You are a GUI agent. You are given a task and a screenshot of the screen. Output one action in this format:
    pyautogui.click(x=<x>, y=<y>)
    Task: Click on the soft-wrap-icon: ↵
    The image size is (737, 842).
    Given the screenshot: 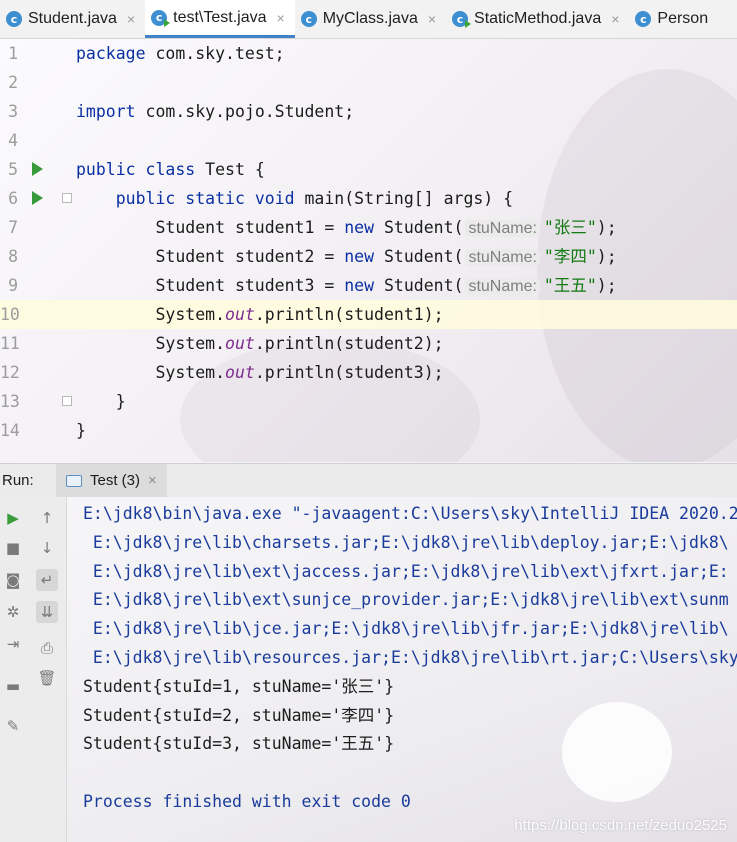 What is the action you would take?
    pyautogui.click(x=47, y=580)
    